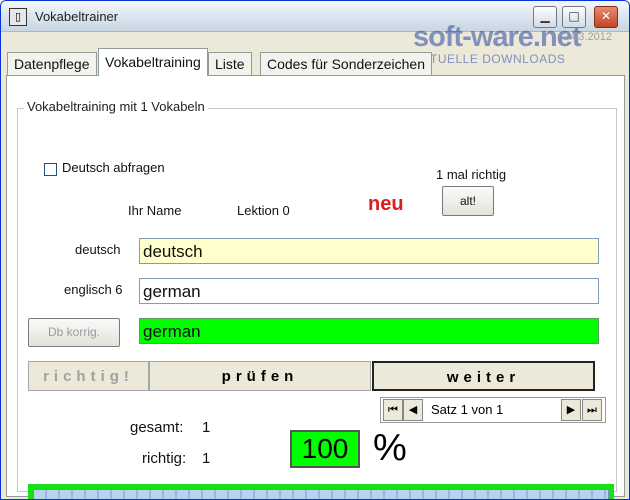  I want to click on gesamt-value: 1, so click(206, 427).